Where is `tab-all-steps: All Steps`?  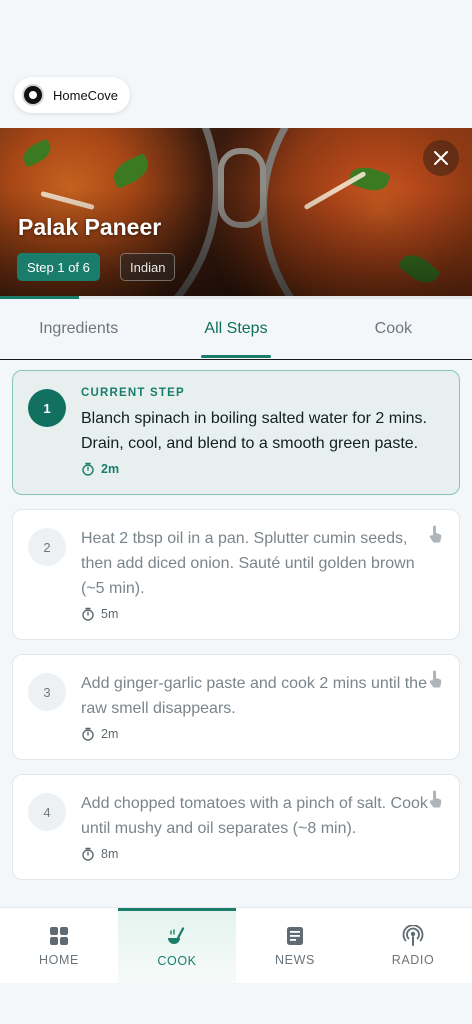
tab-all-steps: All Steps is located at coordinates (235, 329).